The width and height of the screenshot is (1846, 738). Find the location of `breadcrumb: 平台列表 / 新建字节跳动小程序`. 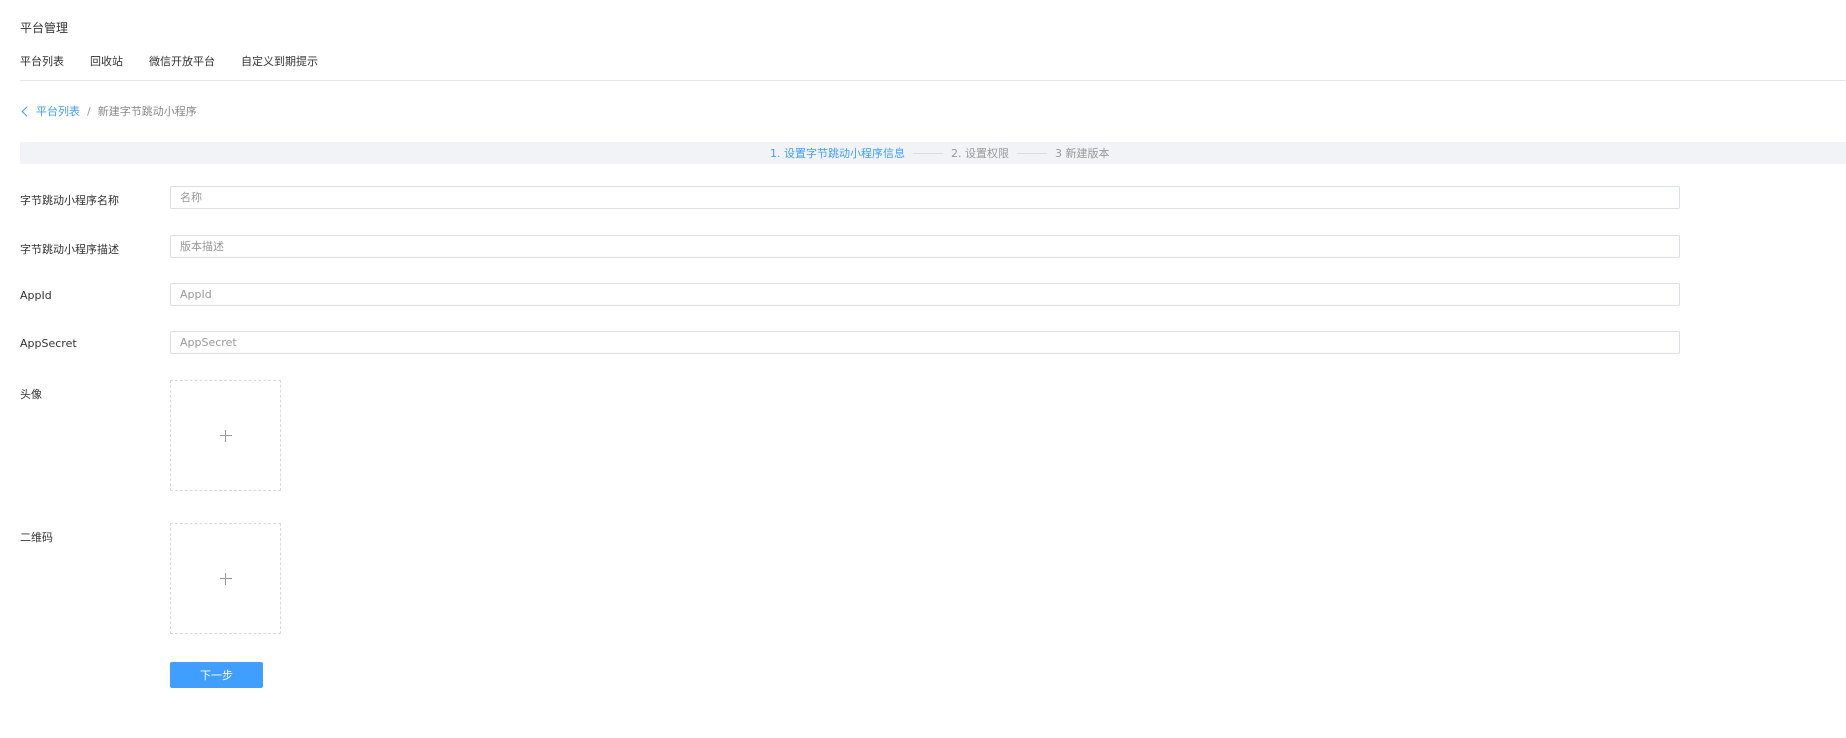

breadcrumb: 平台列表 / 新建字节跳动小程序 is located at coordinates (108, 111).